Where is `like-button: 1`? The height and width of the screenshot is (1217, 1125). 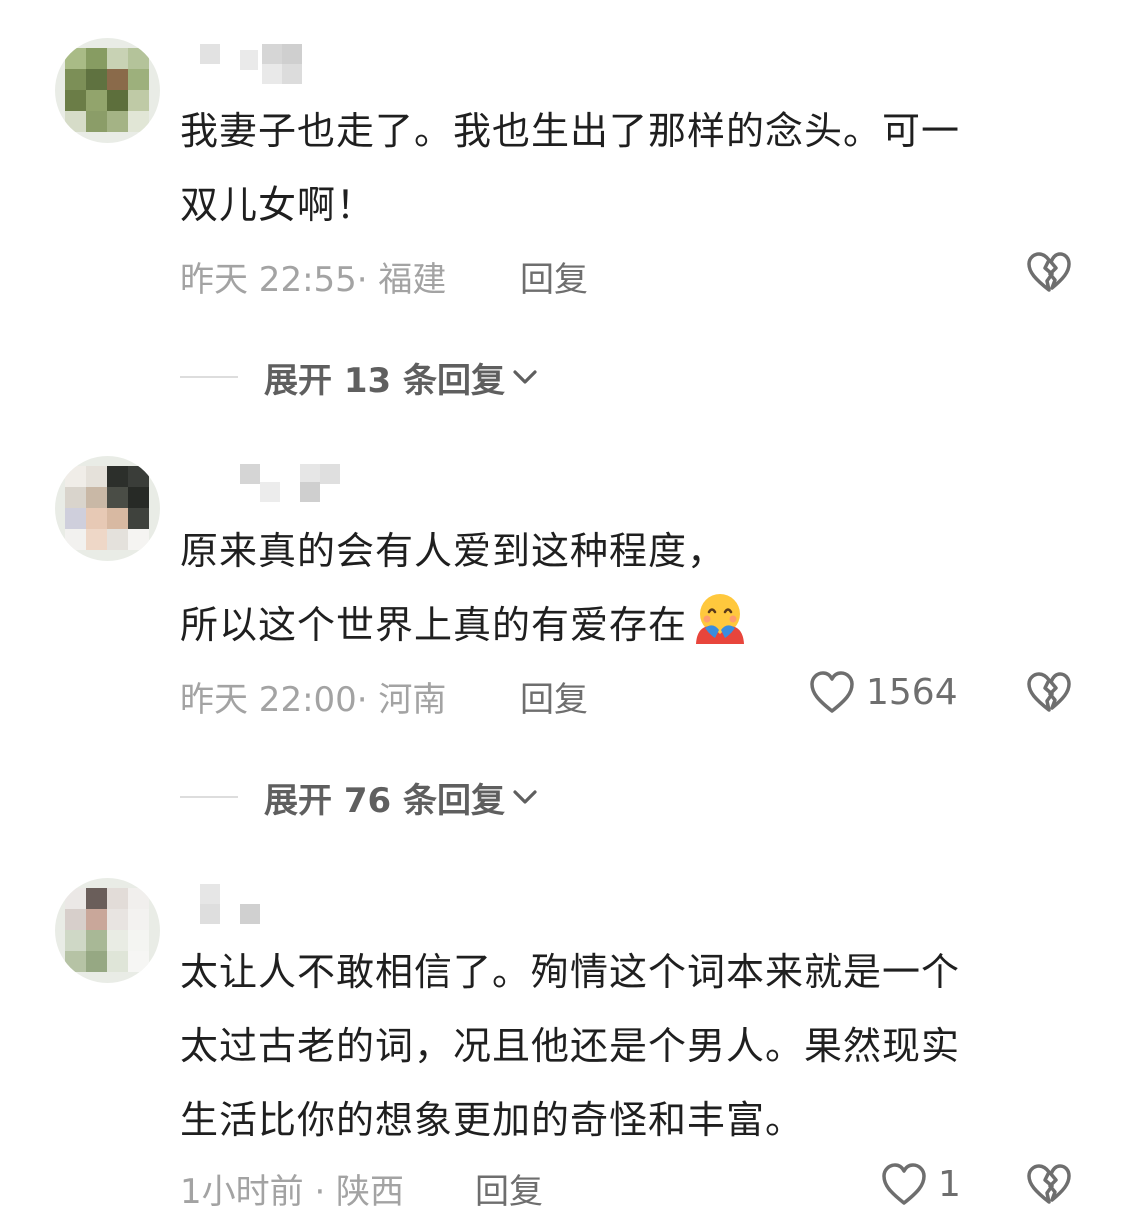
like-button: 1 is located at coordinates (920, 1184).